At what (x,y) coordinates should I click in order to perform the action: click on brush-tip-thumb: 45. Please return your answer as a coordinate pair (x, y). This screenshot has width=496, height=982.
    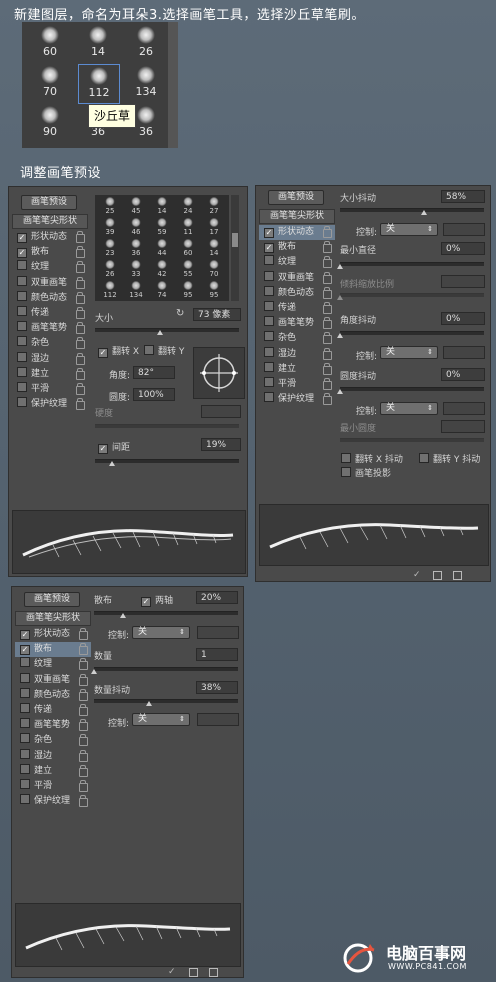
    Looking at the image, I should click on (136, 206).